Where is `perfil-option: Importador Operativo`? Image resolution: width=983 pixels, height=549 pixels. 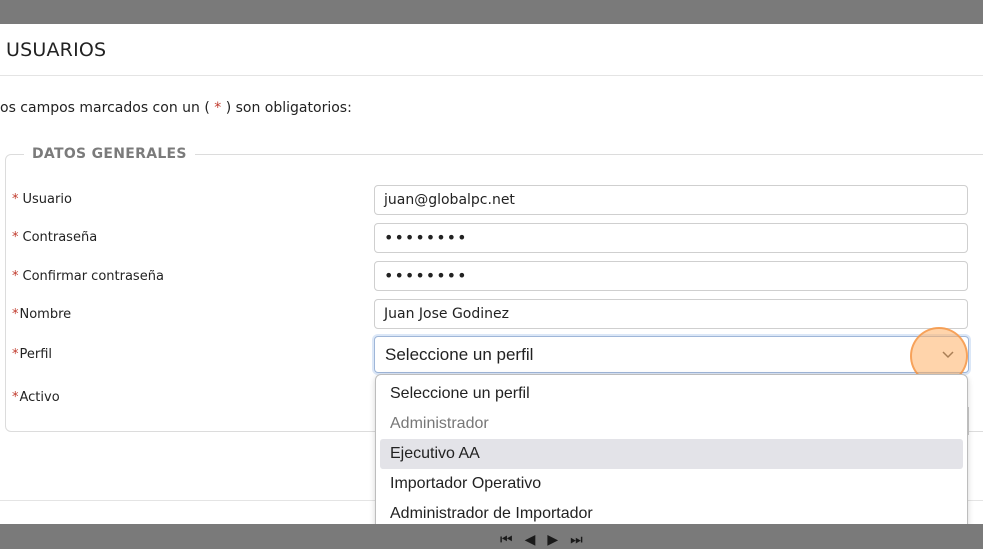 perfil-option: Importador Operativo is located at coordinates (671, 484).